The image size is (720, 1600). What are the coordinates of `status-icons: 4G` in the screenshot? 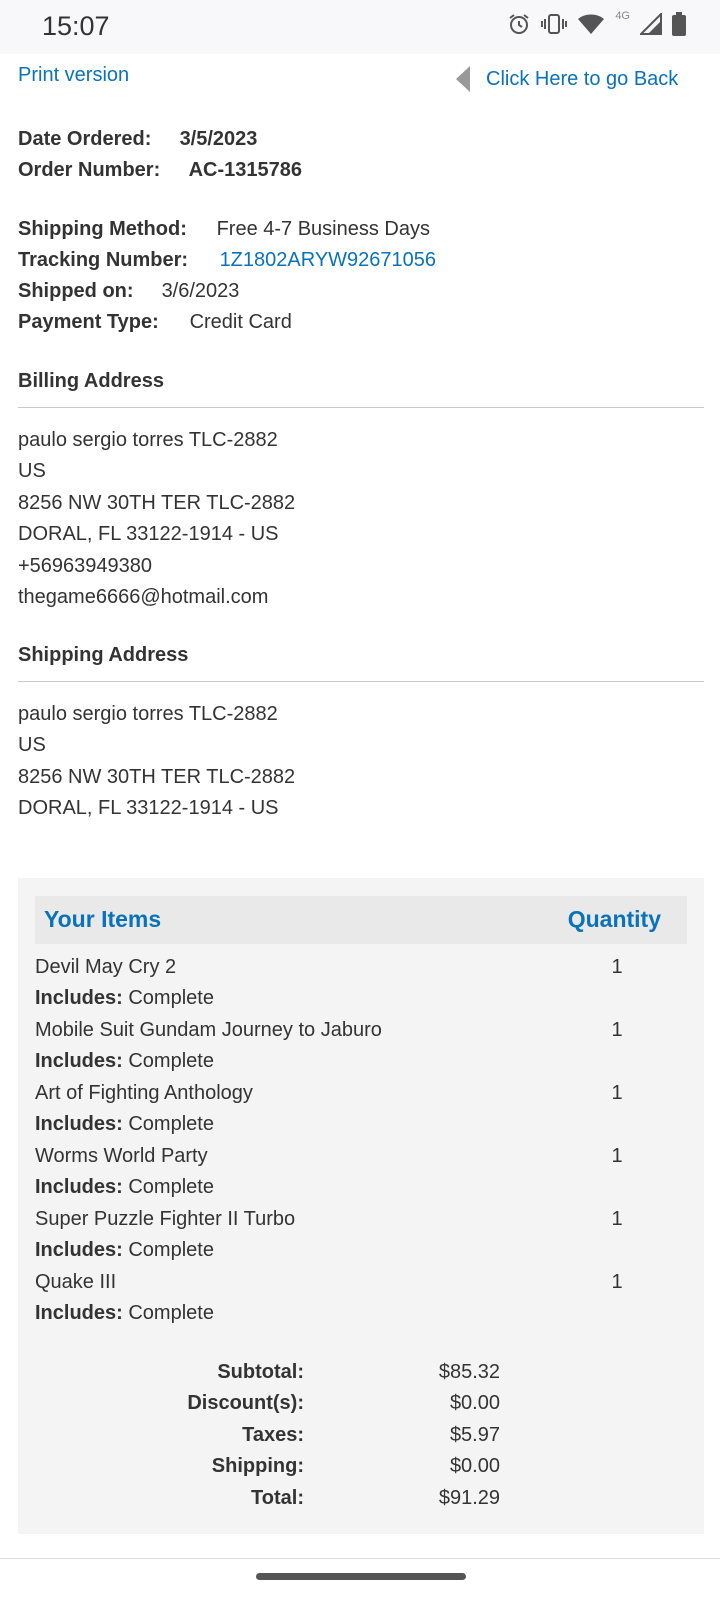 It's located at (596, 23).